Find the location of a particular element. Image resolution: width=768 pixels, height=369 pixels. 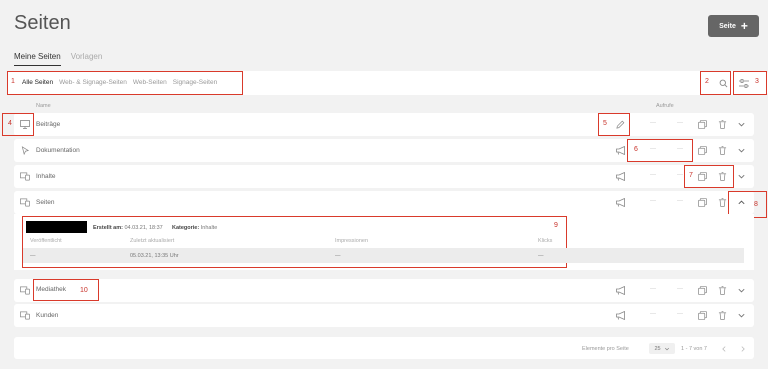

chevron-right-icon is located at coordinates (743, 349).